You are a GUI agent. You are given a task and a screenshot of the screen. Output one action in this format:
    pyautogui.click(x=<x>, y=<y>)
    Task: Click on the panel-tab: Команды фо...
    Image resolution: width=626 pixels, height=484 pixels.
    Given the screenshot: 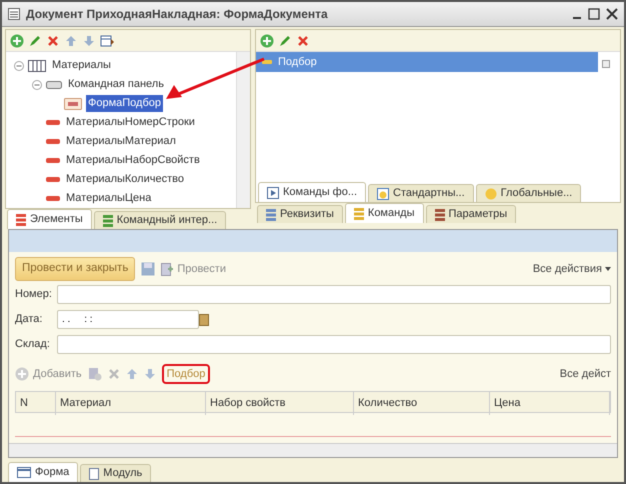 What is the action you would take?
    pyautogui.click(x=312, y=192)
    